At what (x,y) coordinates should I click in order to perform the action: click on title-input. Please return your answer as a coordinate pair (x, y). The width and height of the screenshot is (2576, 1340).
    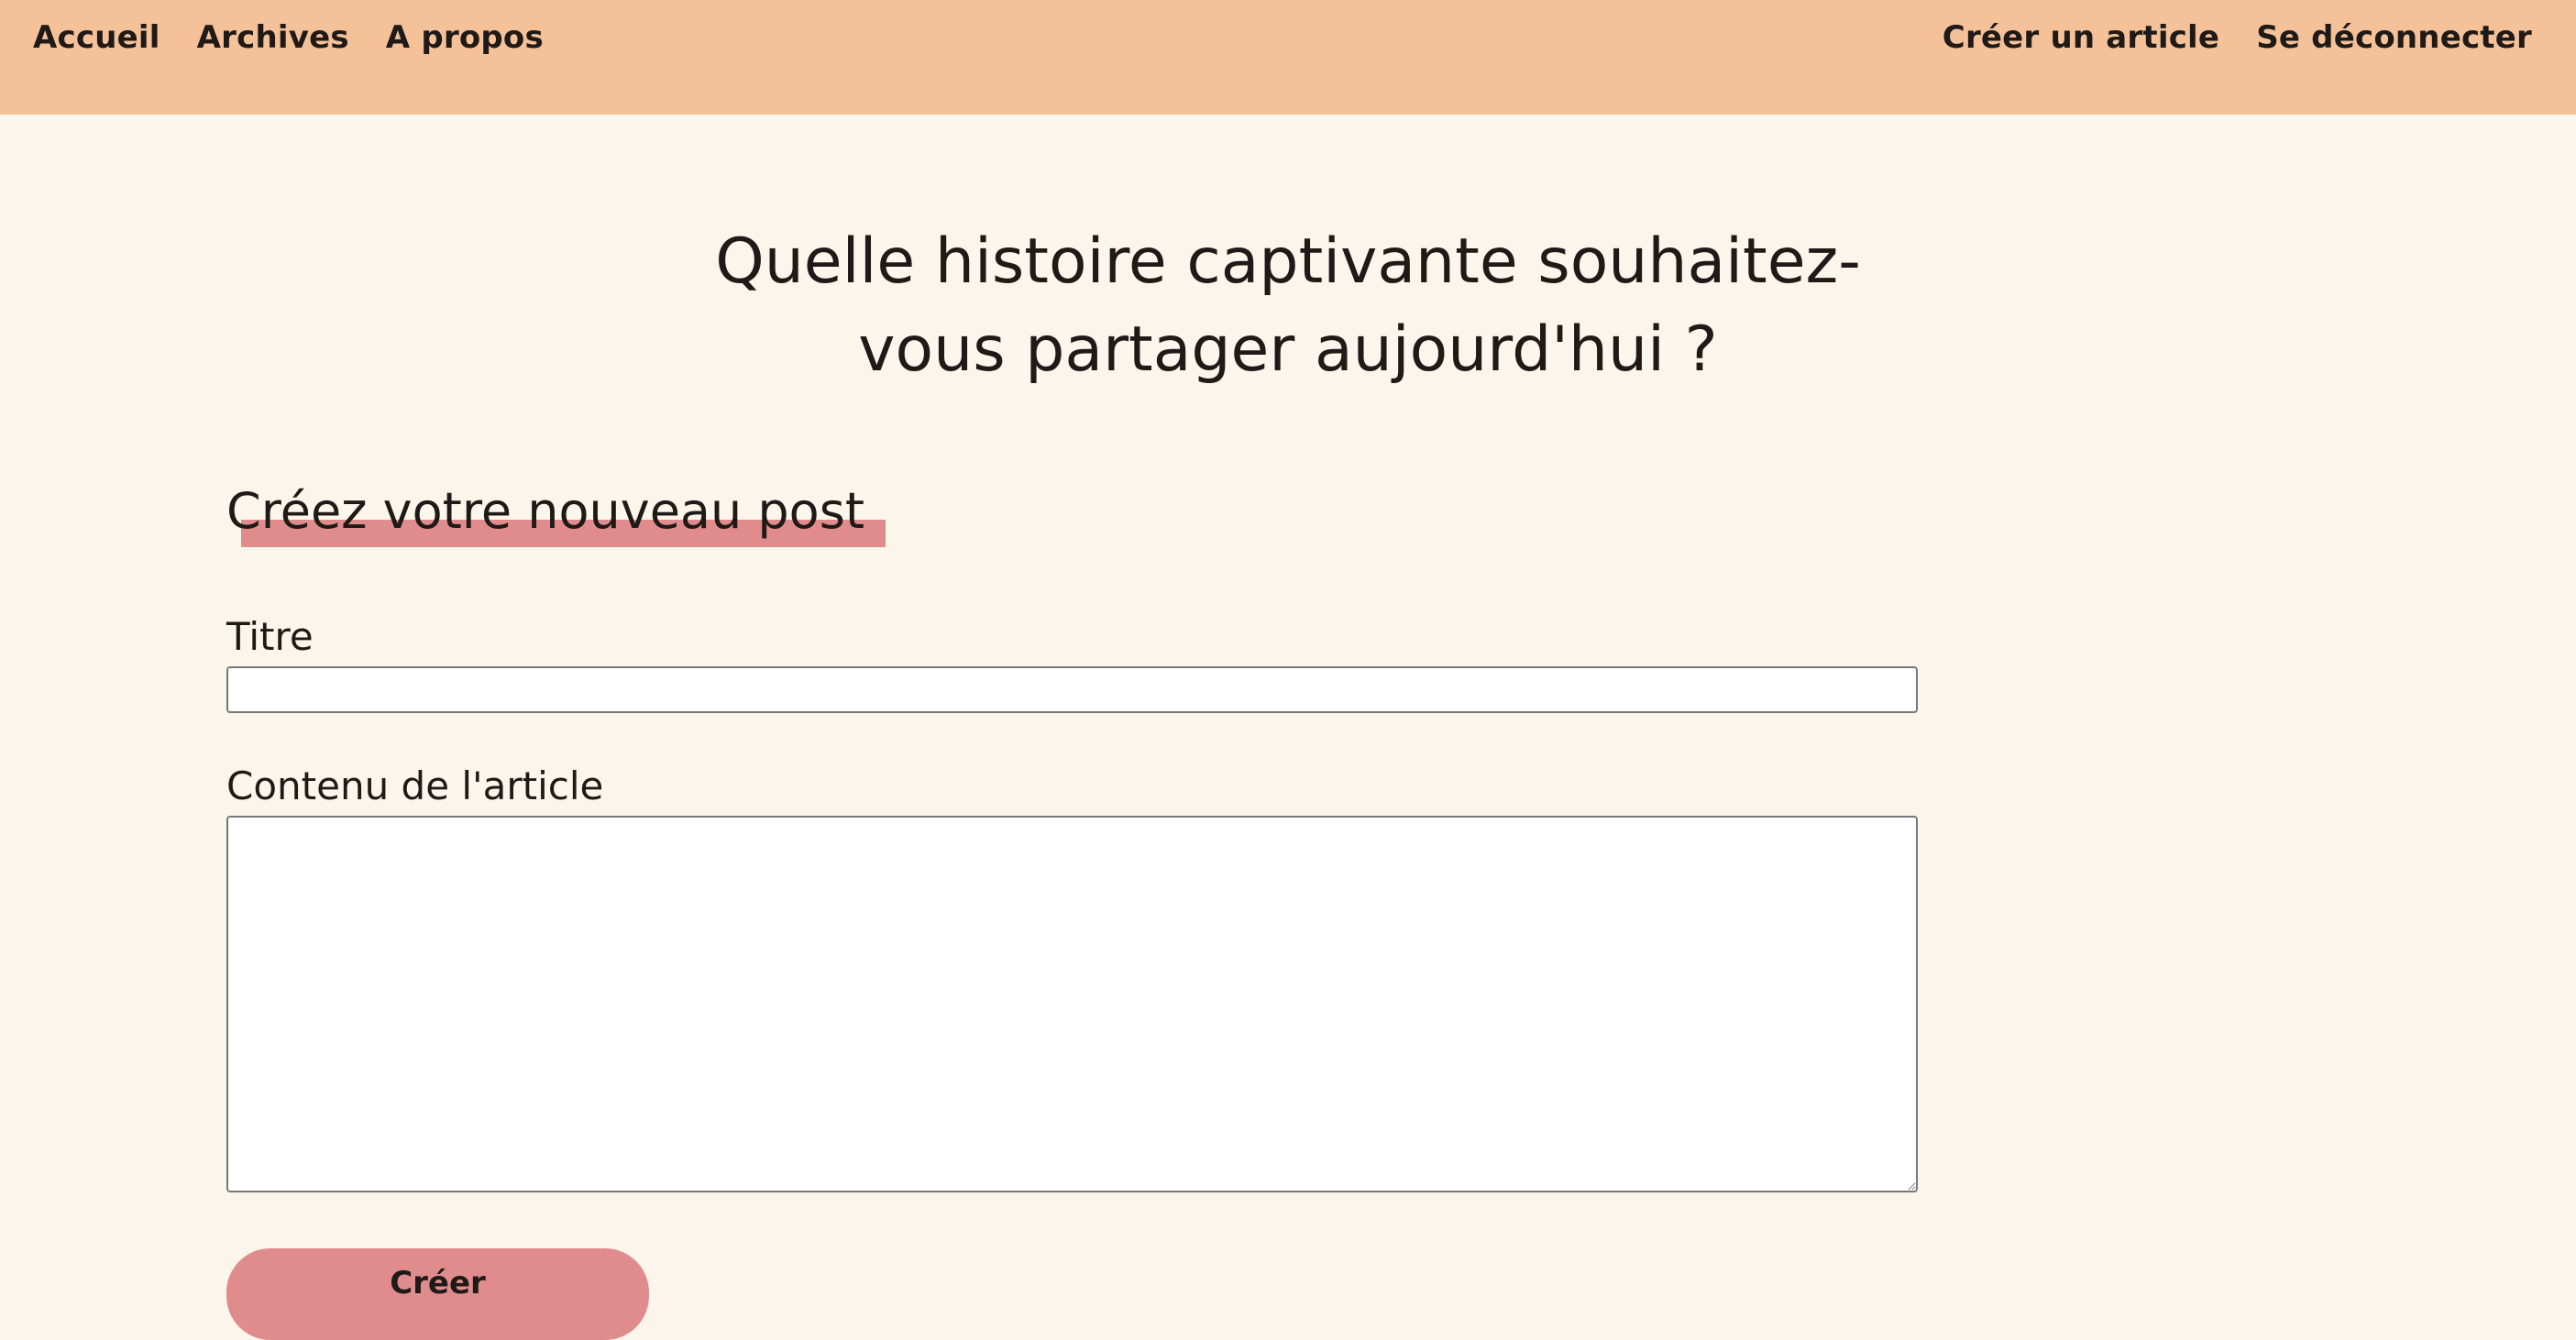
    Looking at the image, I should click on (1072, 690).